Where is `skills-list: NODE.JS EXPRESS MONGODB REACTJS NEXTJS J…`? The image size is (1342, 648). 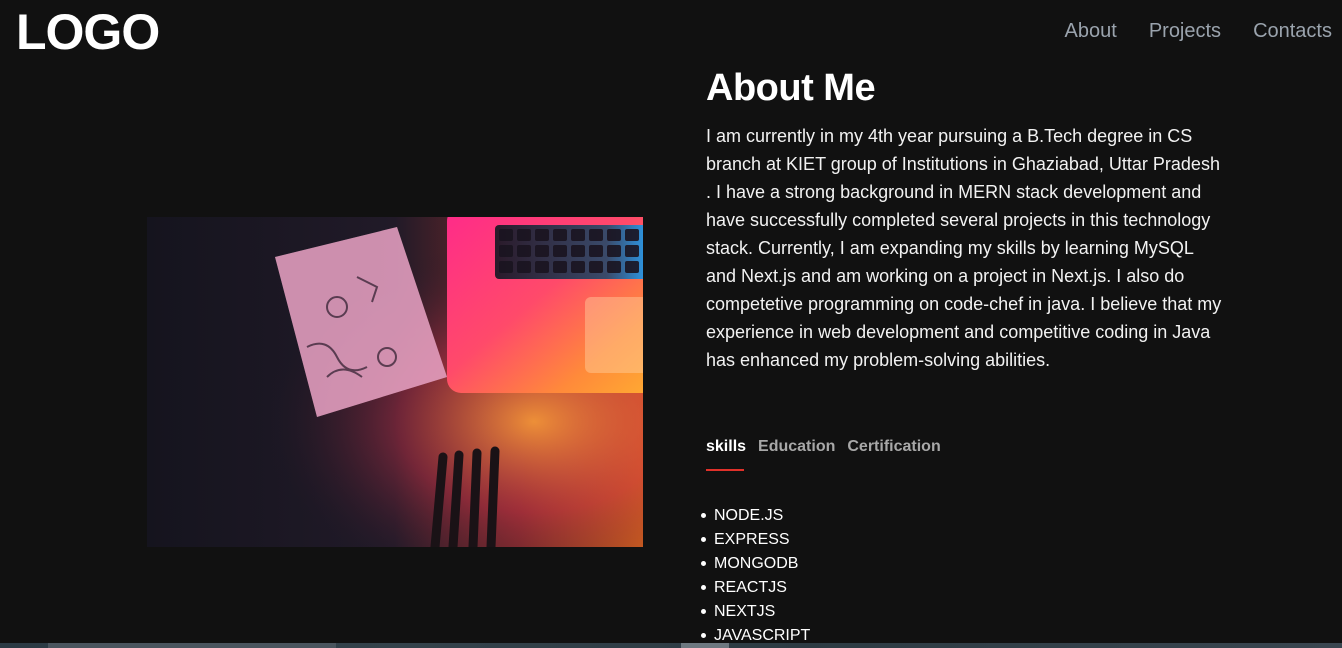 skills-list: NODE.JS EXPRESS MONGODB REACTJS NEXTJS J… is located at coordinates (753, 576).